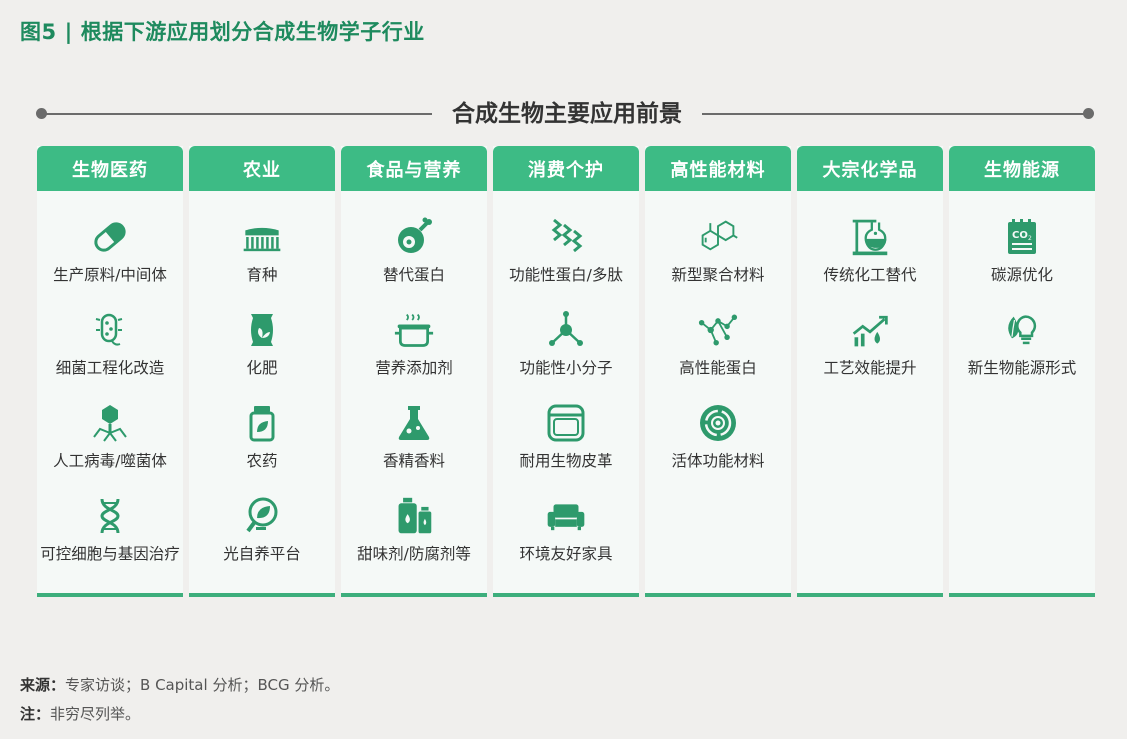 The image size is (1127, 739). What do you see at coordinates (566, 540) in the screenshot?
I see `list-item: 环境友好家具` at bounding box center [566, 540].